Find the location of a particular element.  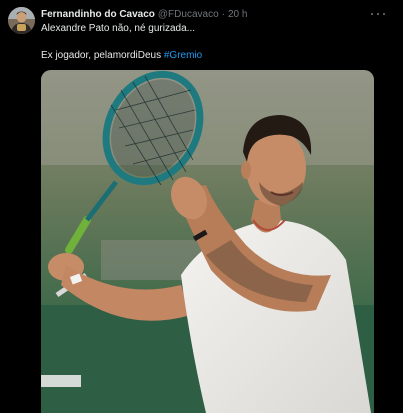

timestamp: 20 h is located at coordinates (237, 15).